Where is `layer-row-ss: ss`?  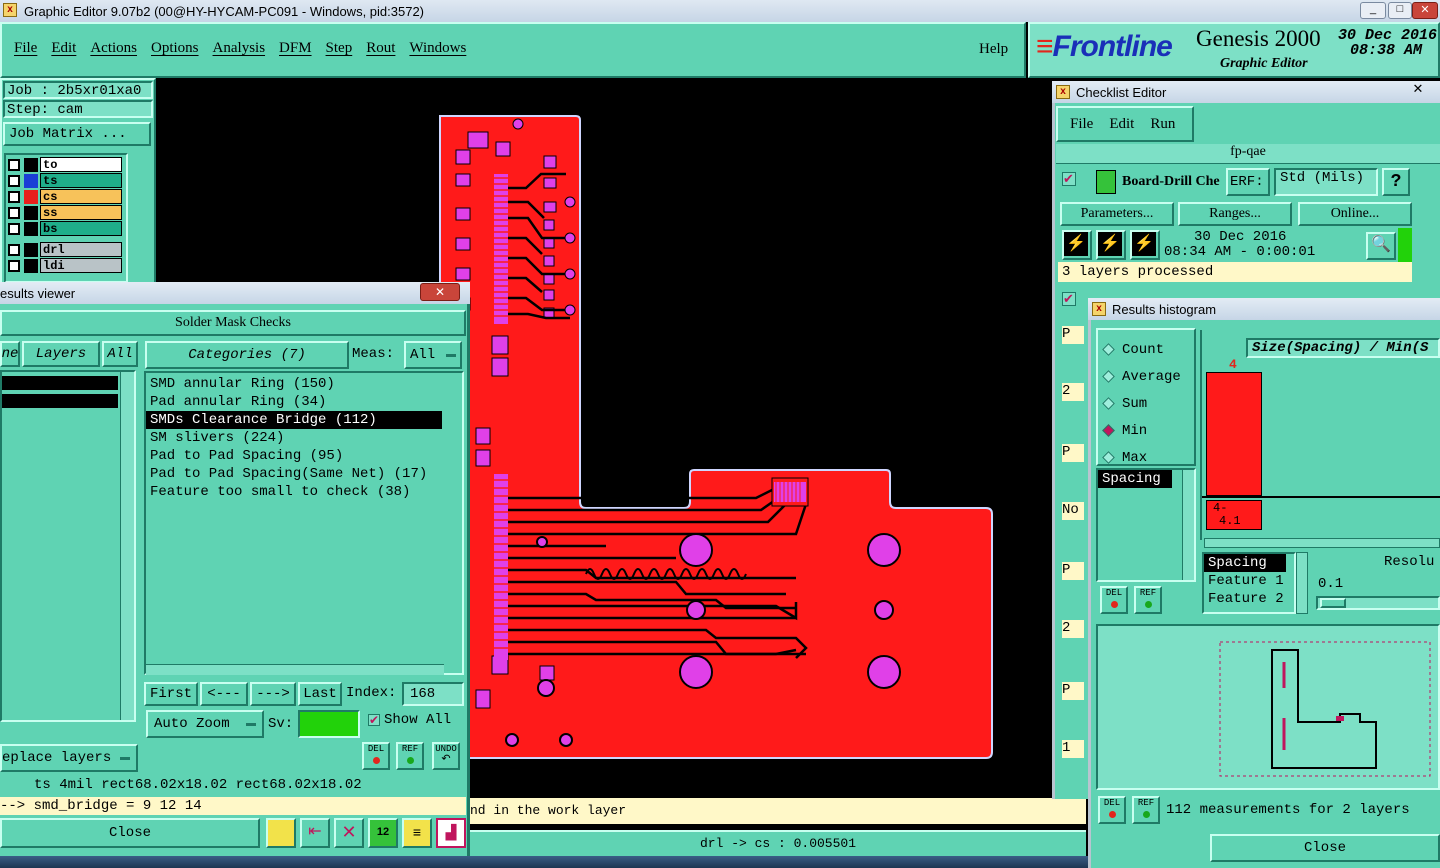 layer-row-ss: ss is located at coordinates (65, 212).